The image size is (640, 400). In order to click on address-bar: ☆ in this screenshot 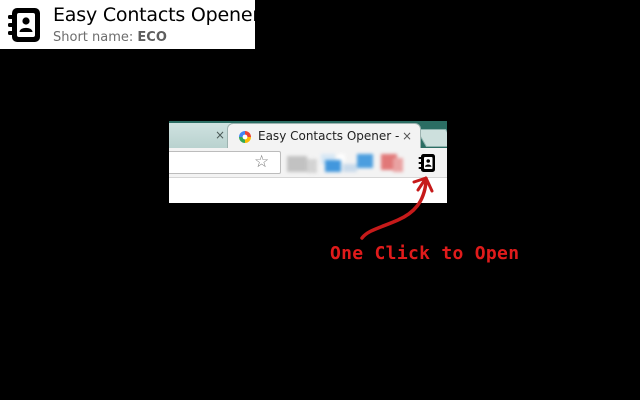, I will do `click(225, 162)`.